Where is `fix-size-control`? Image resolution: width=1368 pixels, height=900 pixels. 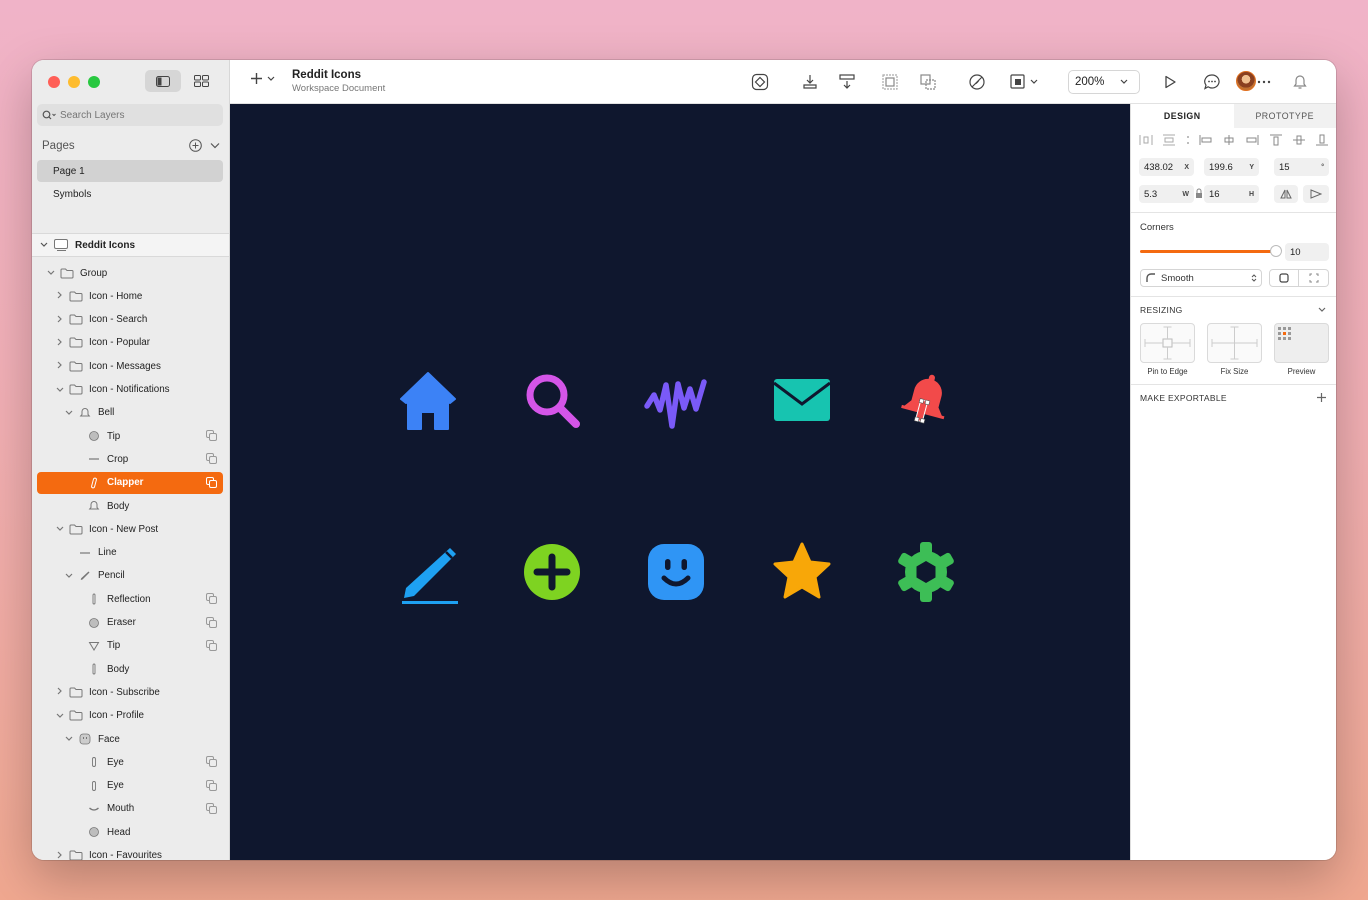 fix-size-control is located at coordinates (1234, 343).